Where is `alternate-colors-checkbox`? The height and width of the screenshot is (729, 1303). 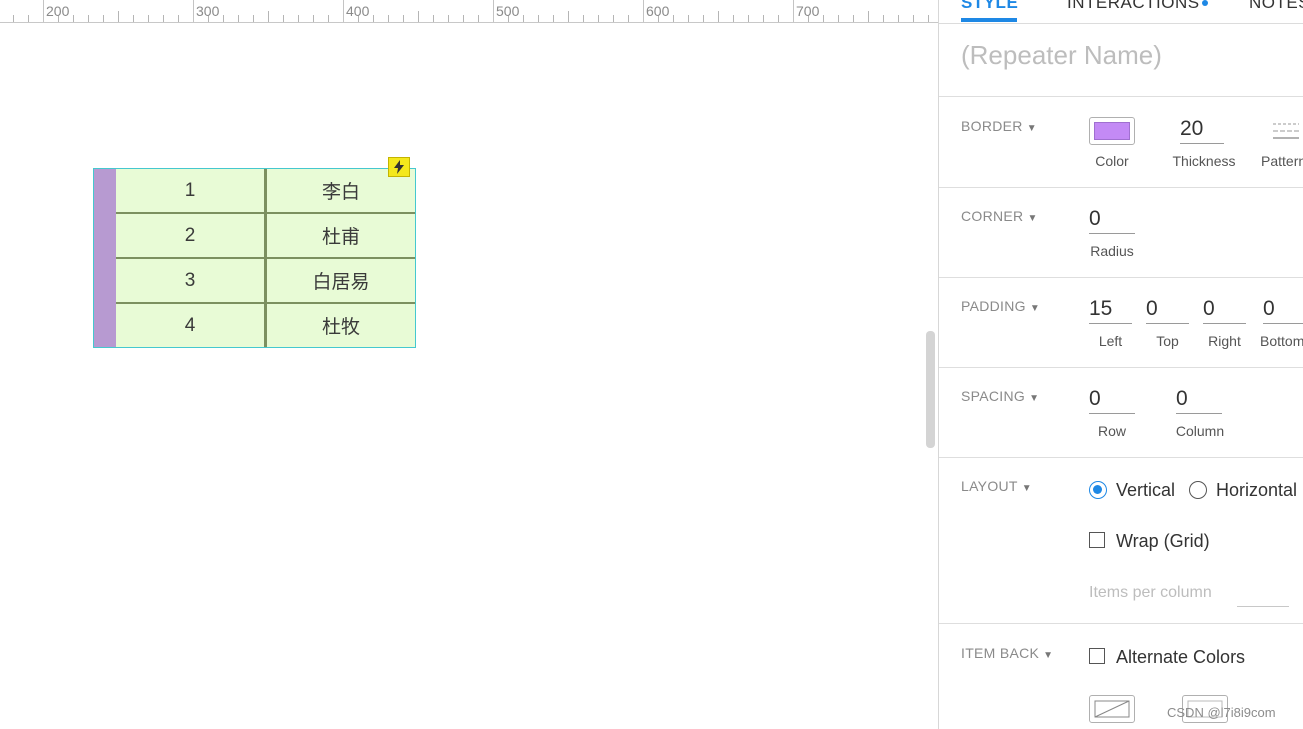
alternate-colors-checkbox is located at coordinates (1097, 656).